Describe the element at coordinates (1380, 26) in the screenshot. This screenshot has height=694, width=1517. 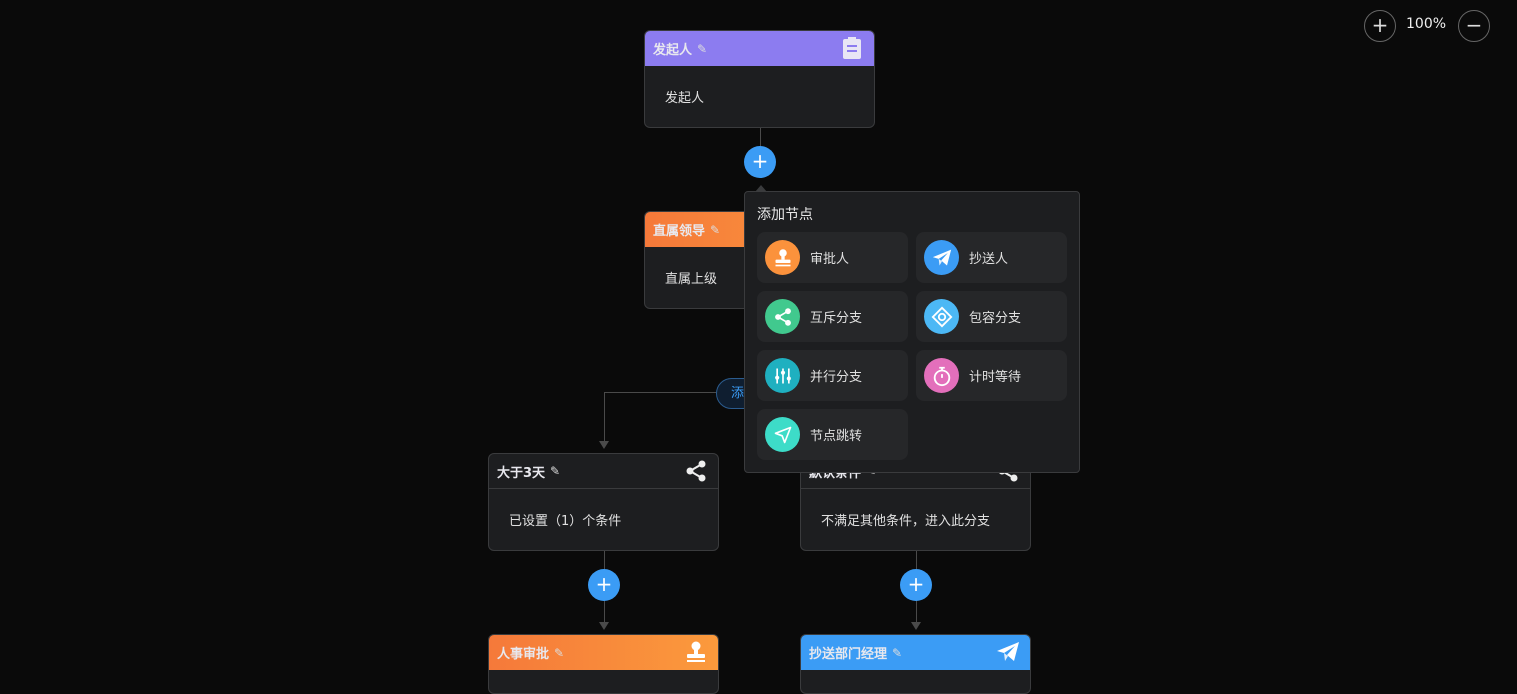
I see `zoom-in-button: +` at that location.